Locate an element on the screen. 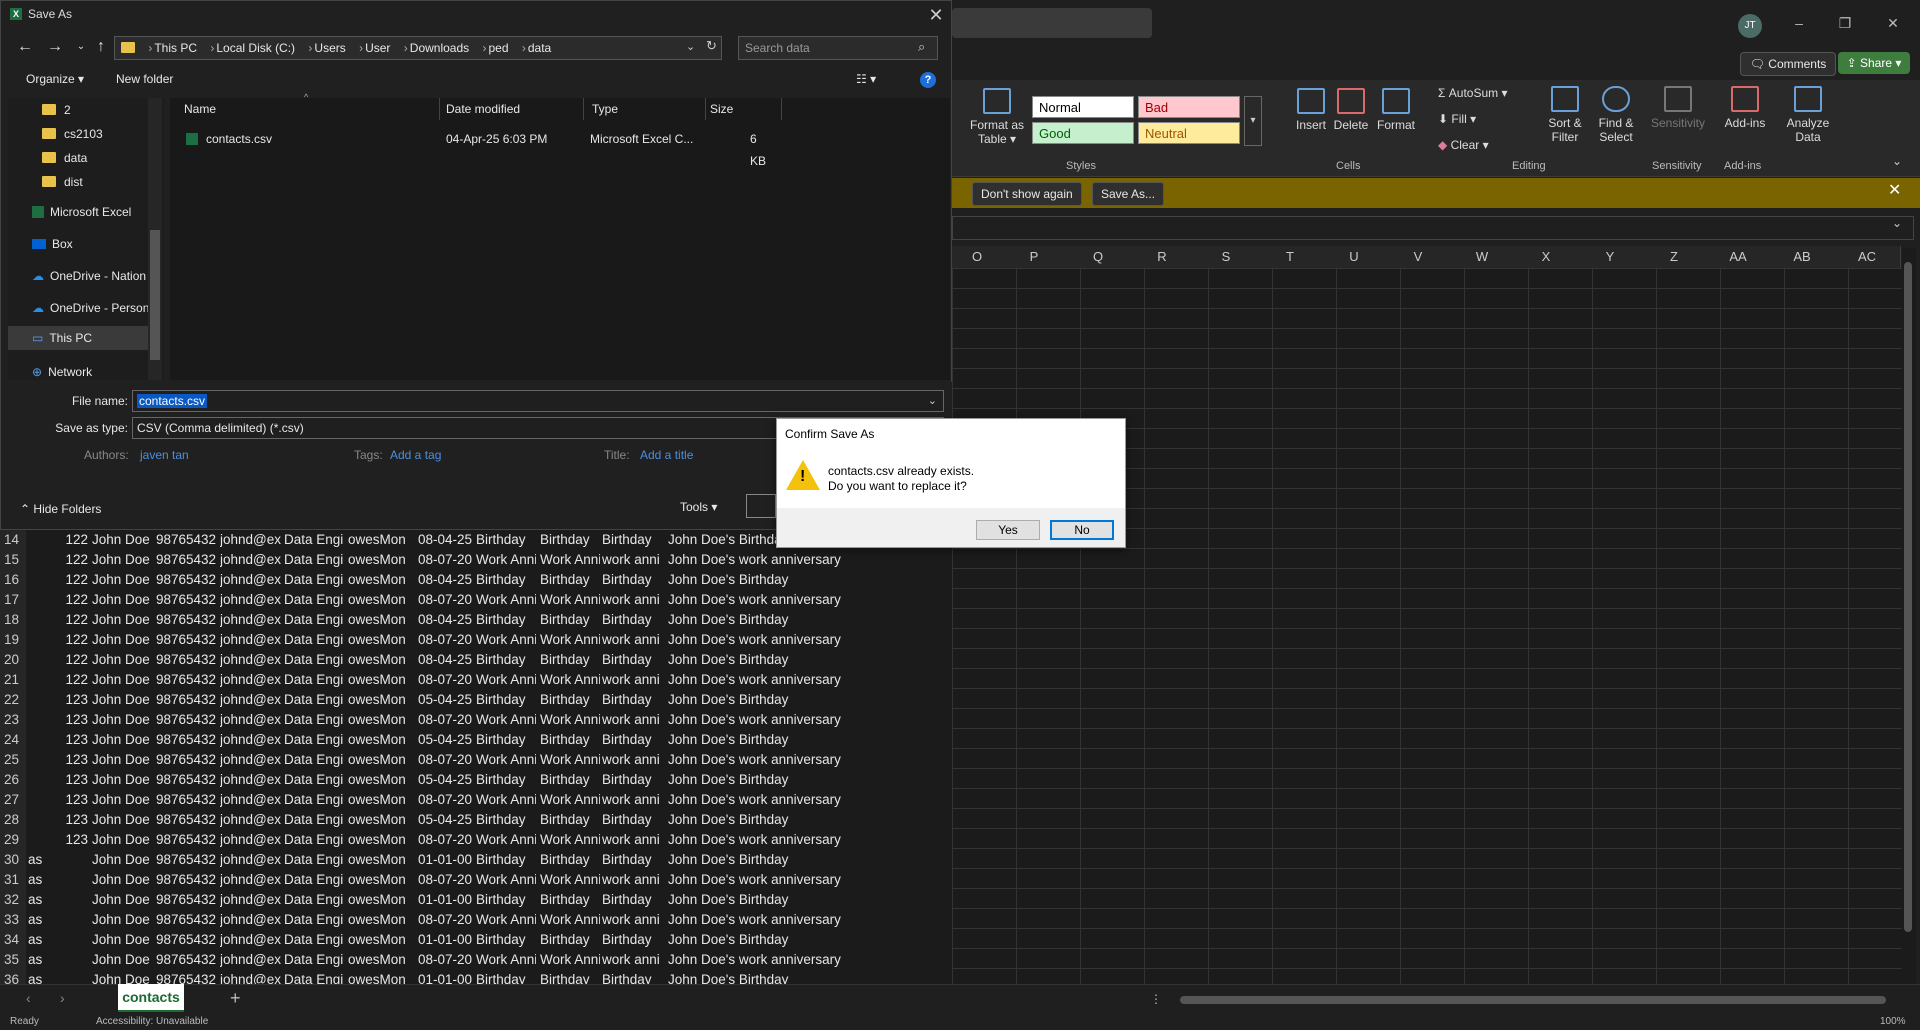 This screenshot has height=1030, width=1920. row-number: 33 is located at coordinates (13, 920).